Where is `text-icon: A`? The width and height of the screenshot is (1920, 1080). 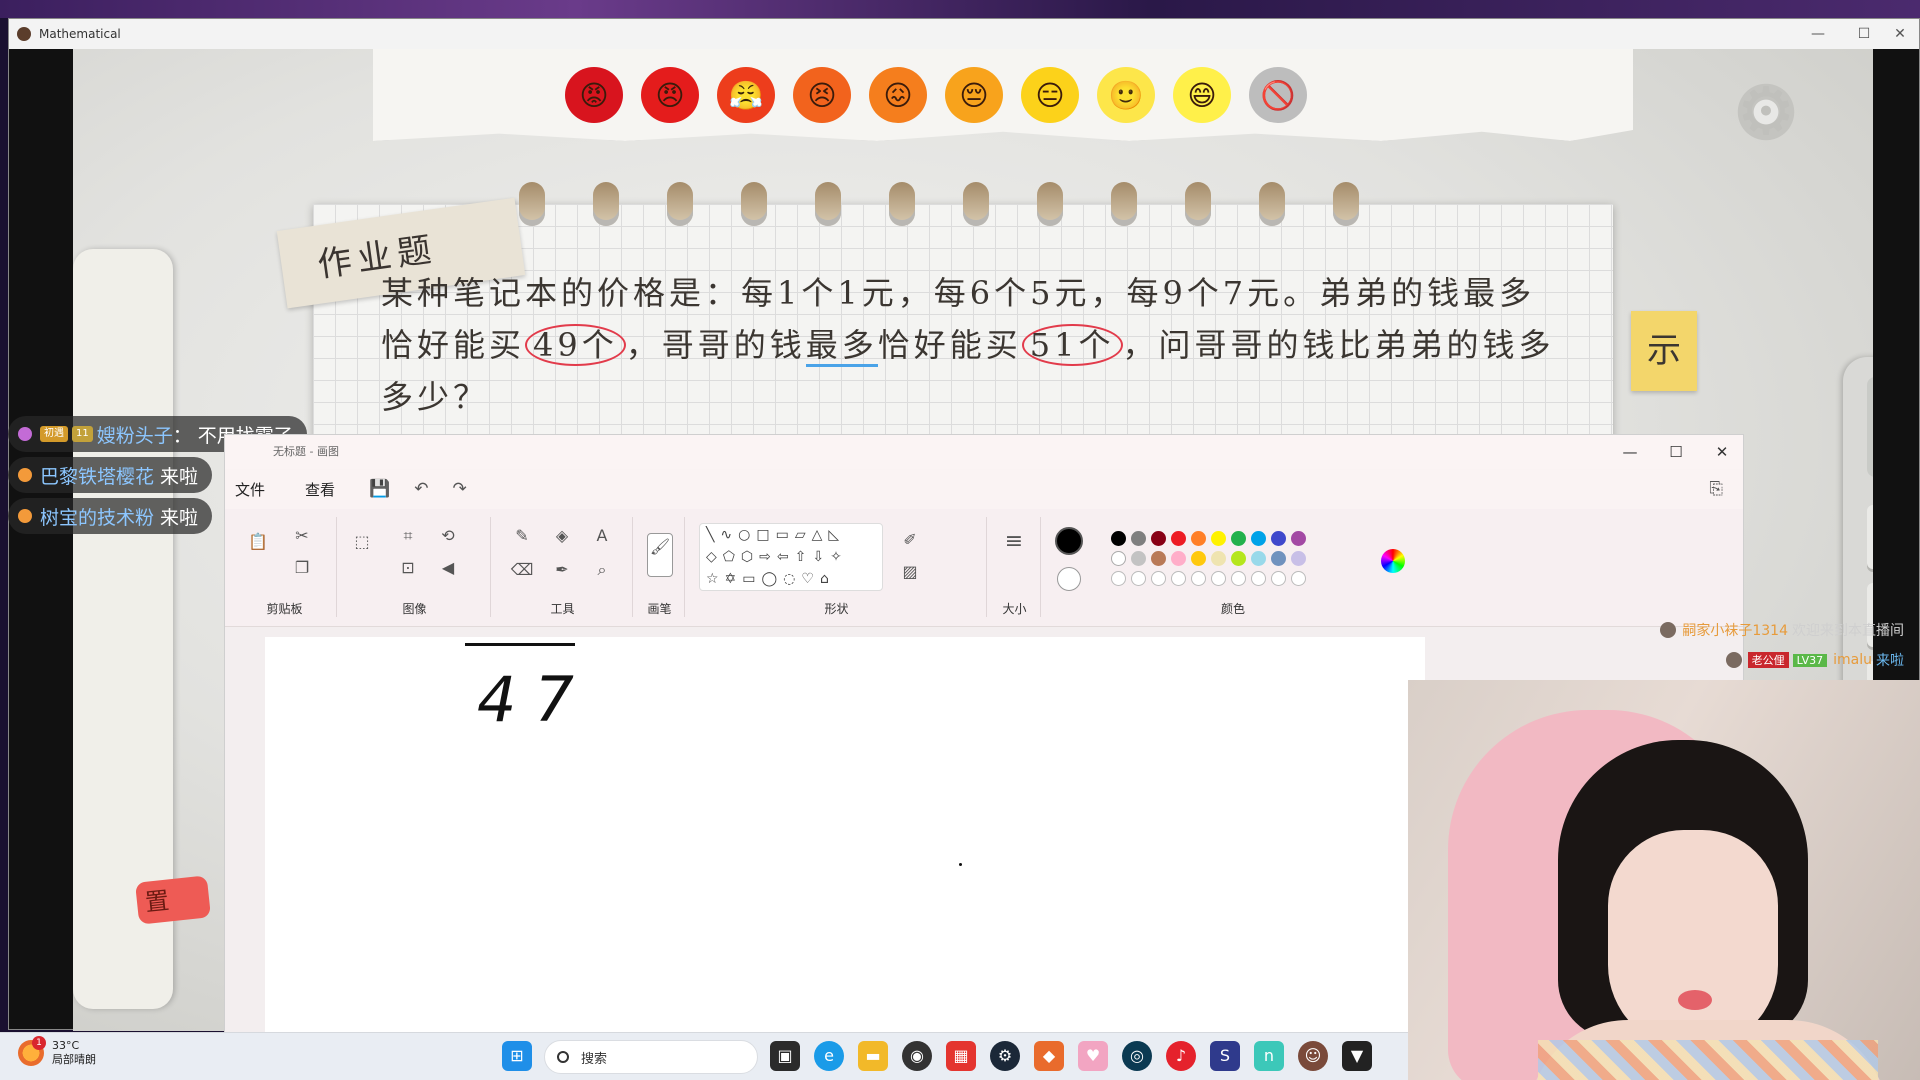 text-icon: A is located at coordinates (602, 536).